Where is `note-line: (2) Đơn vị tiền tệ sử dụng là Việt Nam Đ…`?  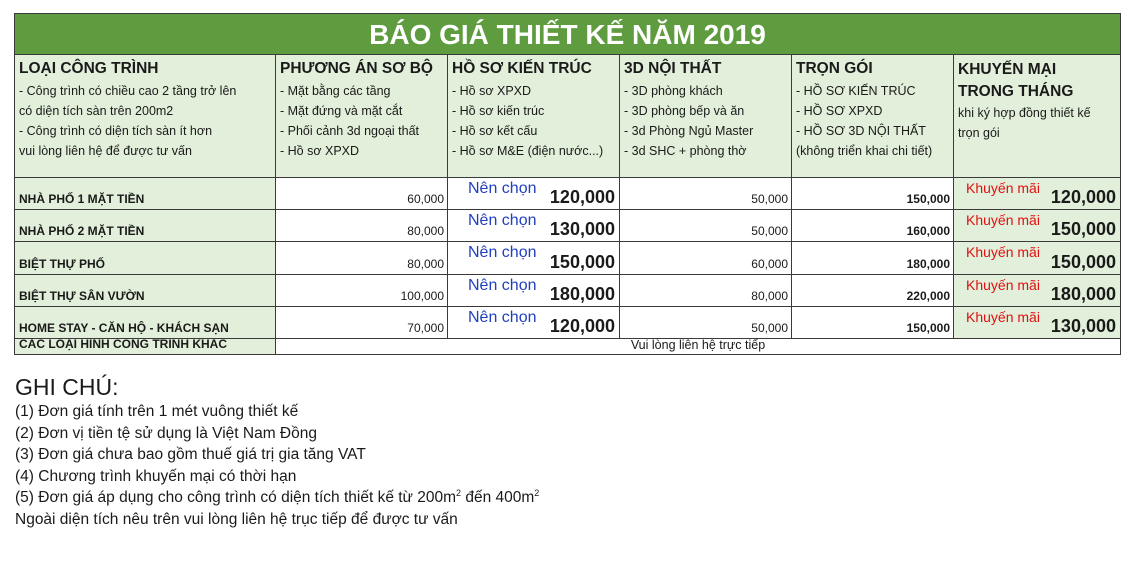 note-line: (2) Đơn vị tiền tệ sử dụng là Việt Nam Đ… is located at coordinates (166, 433).